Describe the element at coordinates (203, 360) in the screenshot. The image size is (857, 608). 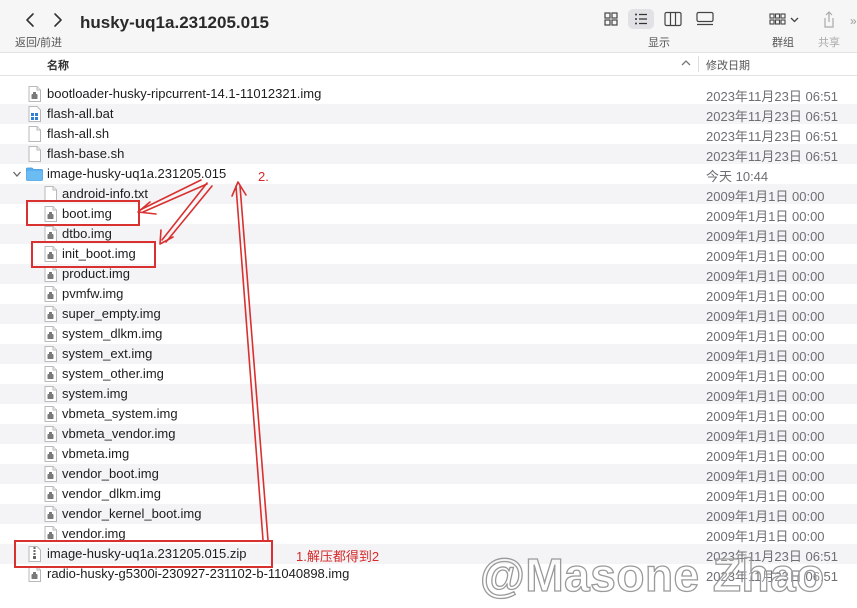
I see `annotation-arrows` at that location.